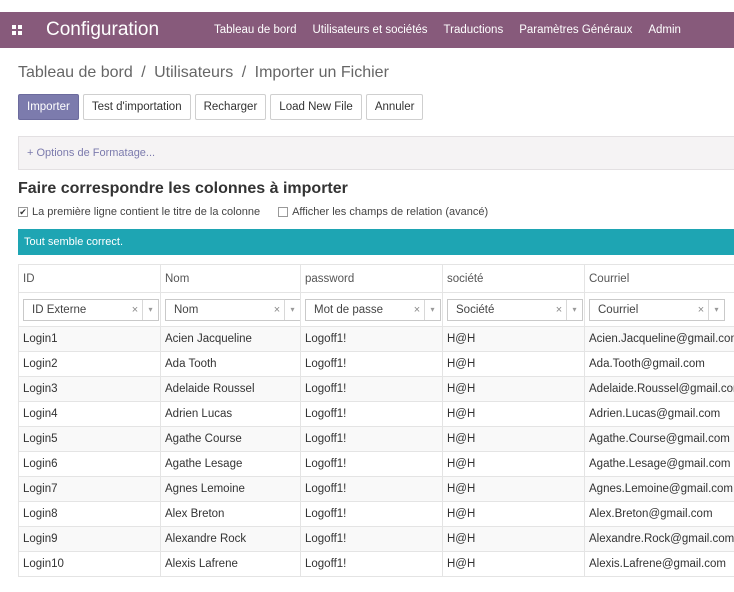 This screenshot has width=734, height=592. Describe the element at coordinates (659, 364) in the screenshot. I see `table-cell: Ada.Tooth@gmail.com` at that location.